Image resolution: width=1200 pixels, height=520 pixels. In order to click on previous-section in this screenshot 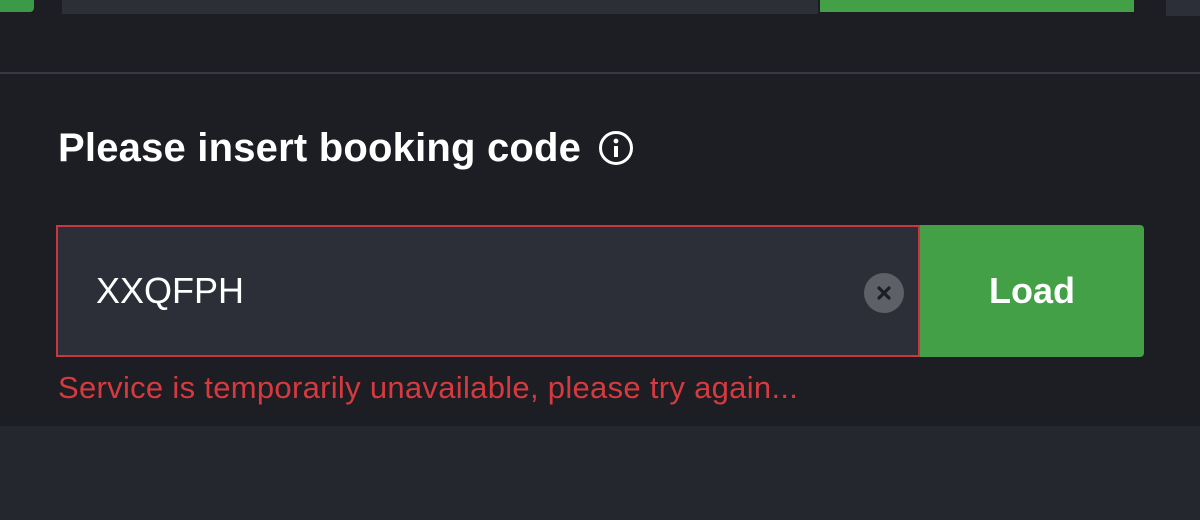, I will do `click(600, 36)`.